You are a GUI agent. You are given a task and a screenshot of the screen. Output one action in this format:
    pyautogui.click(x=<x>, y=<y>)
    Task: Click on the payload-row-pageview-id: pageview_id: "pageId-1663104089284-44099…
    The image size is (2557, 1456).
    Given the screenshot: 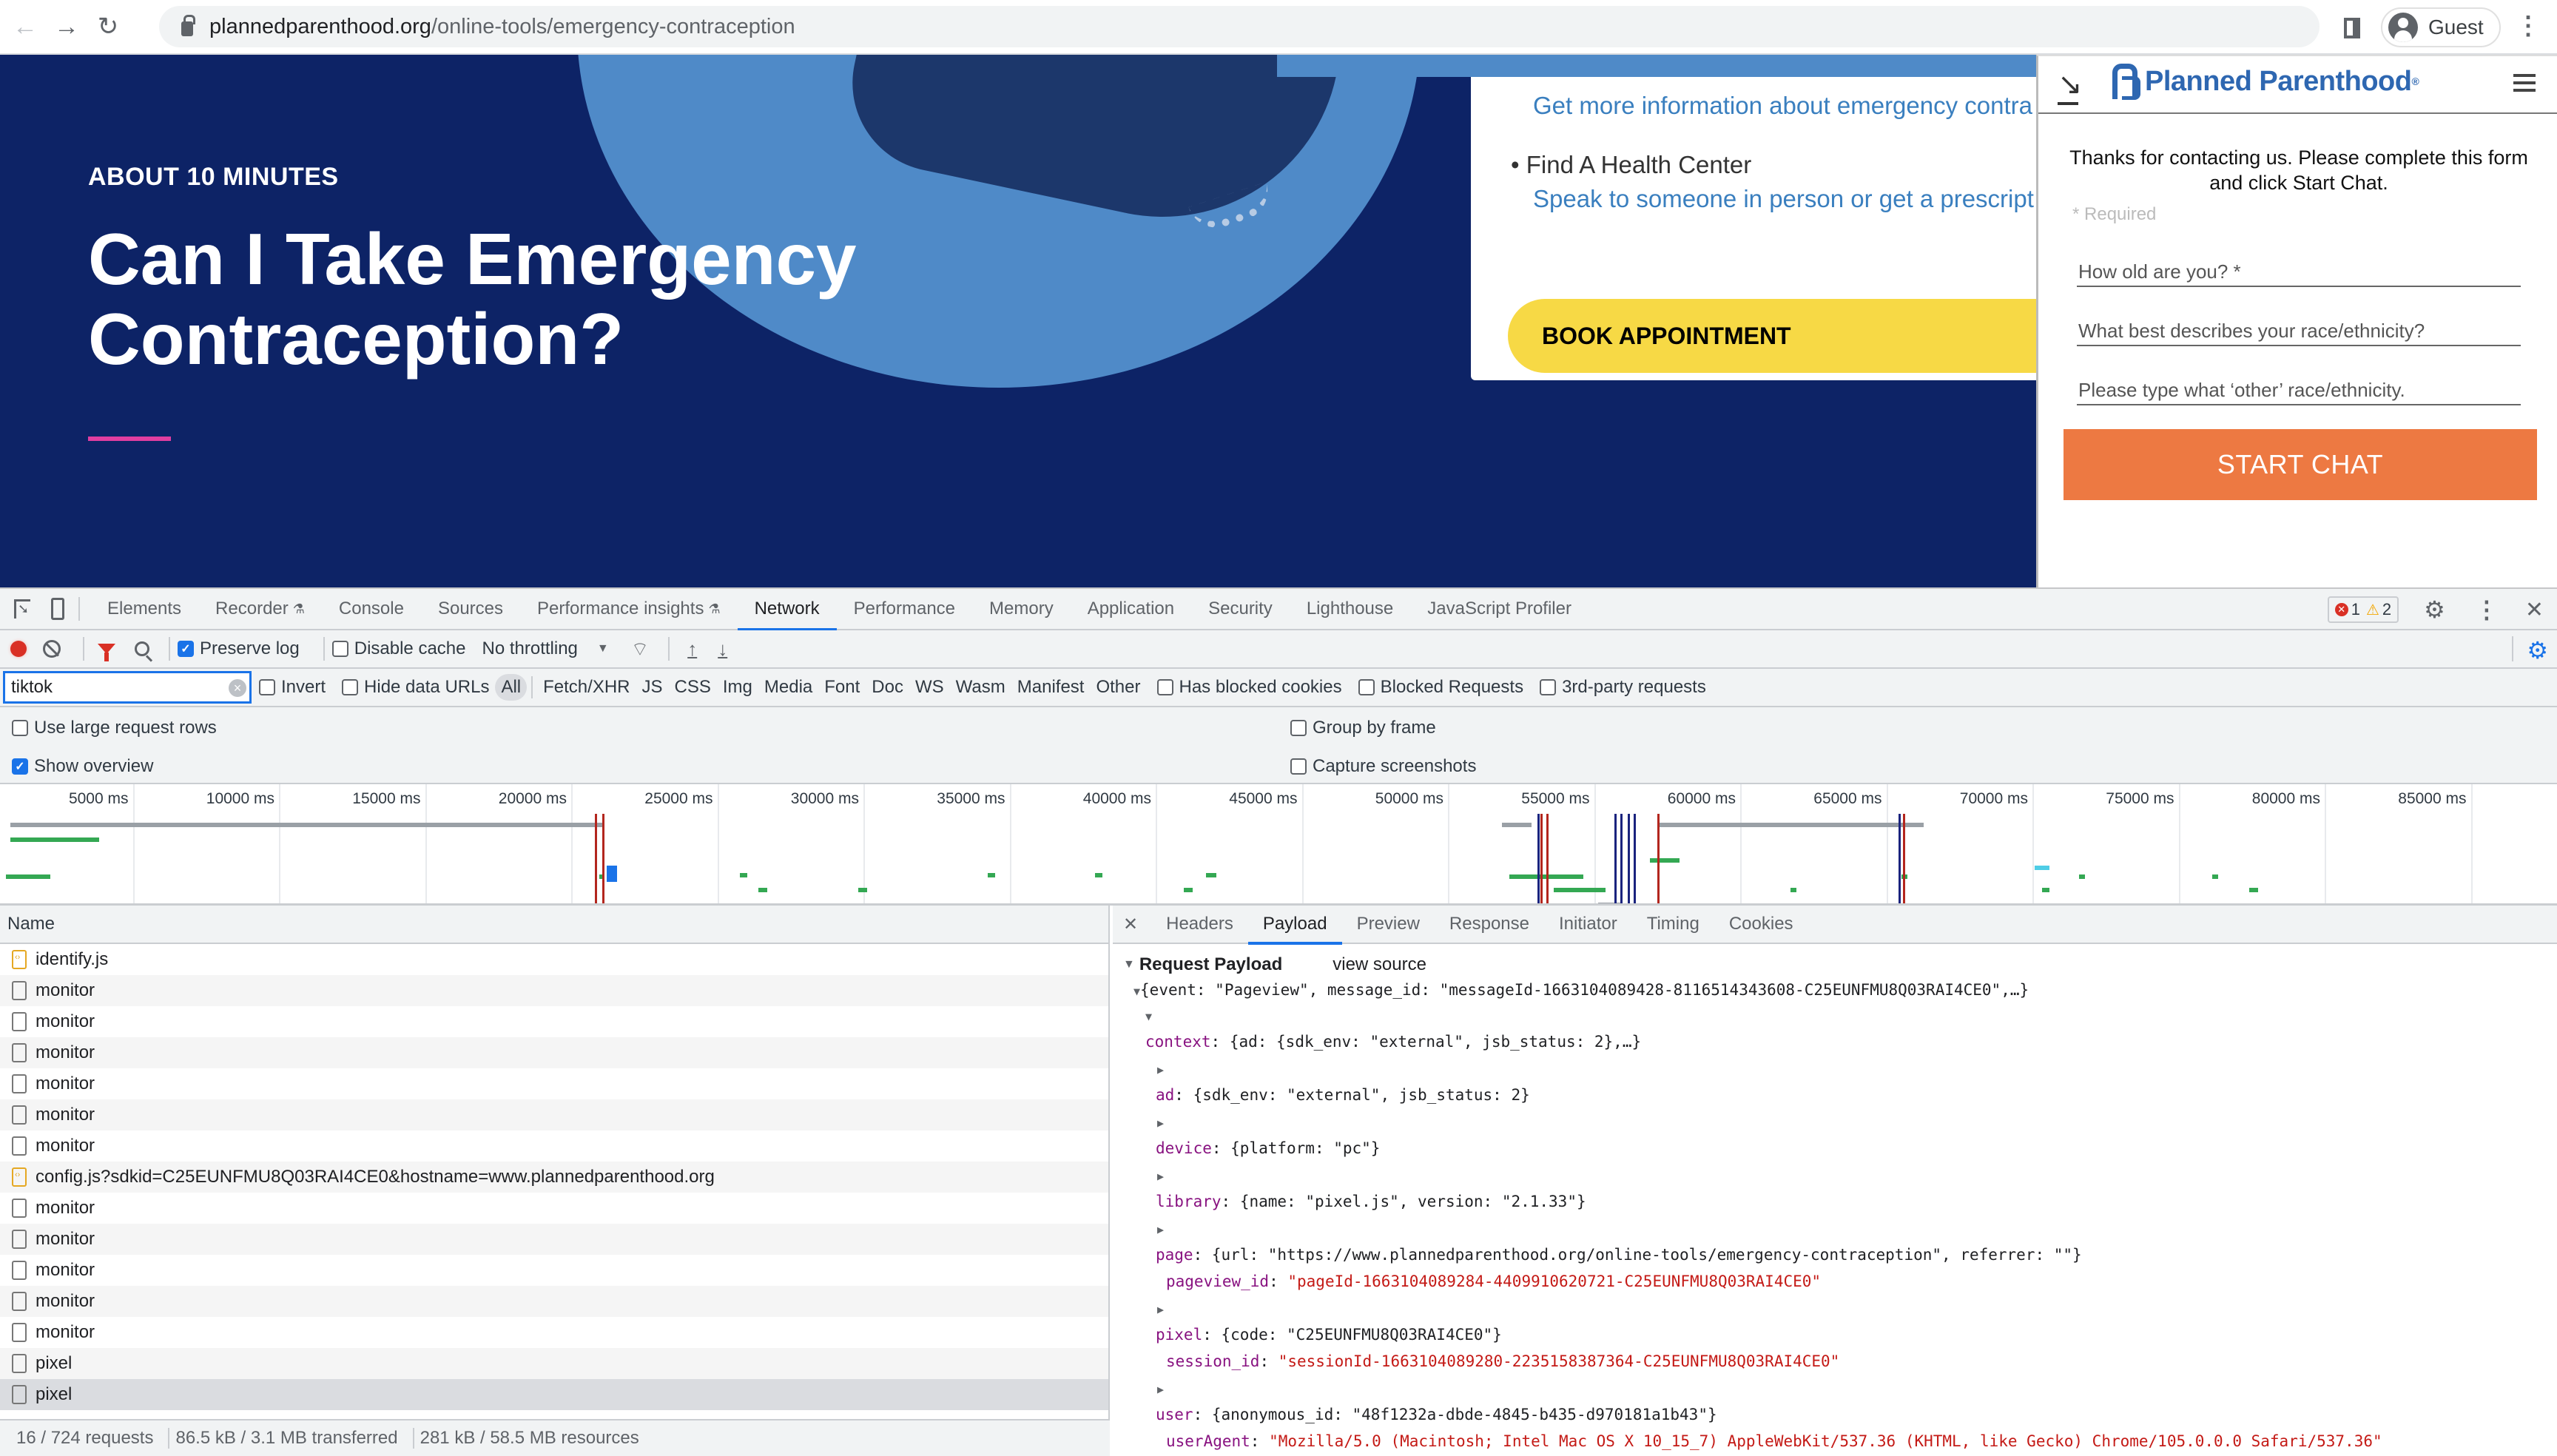 What is the action you would take?
    pyautogui.click(x=1494, y=1281)
    